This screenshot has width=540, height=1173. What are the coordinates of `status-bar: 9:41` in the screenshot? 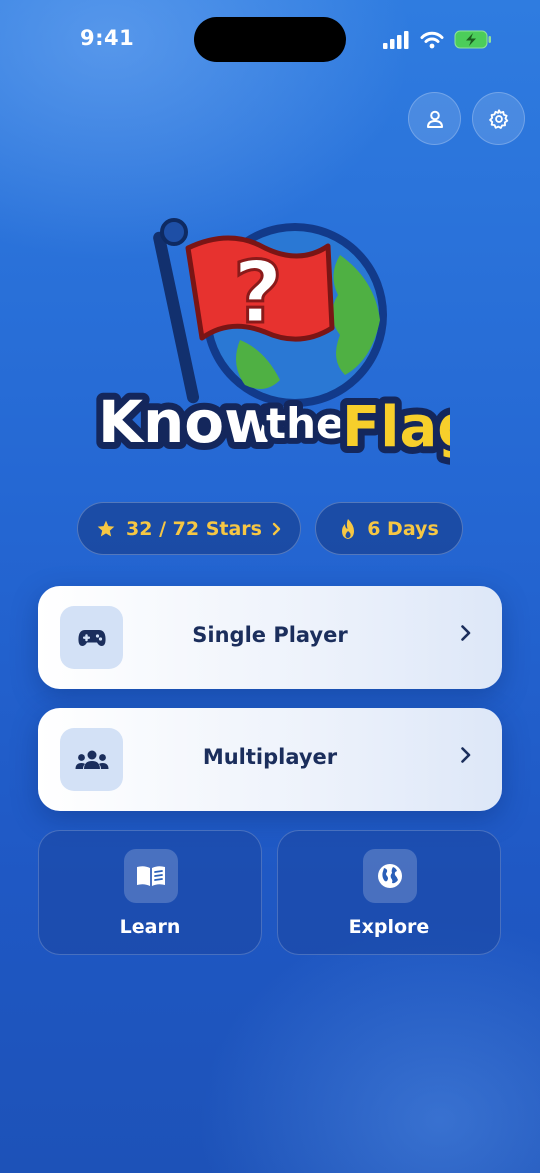 It's located at (270, 40).